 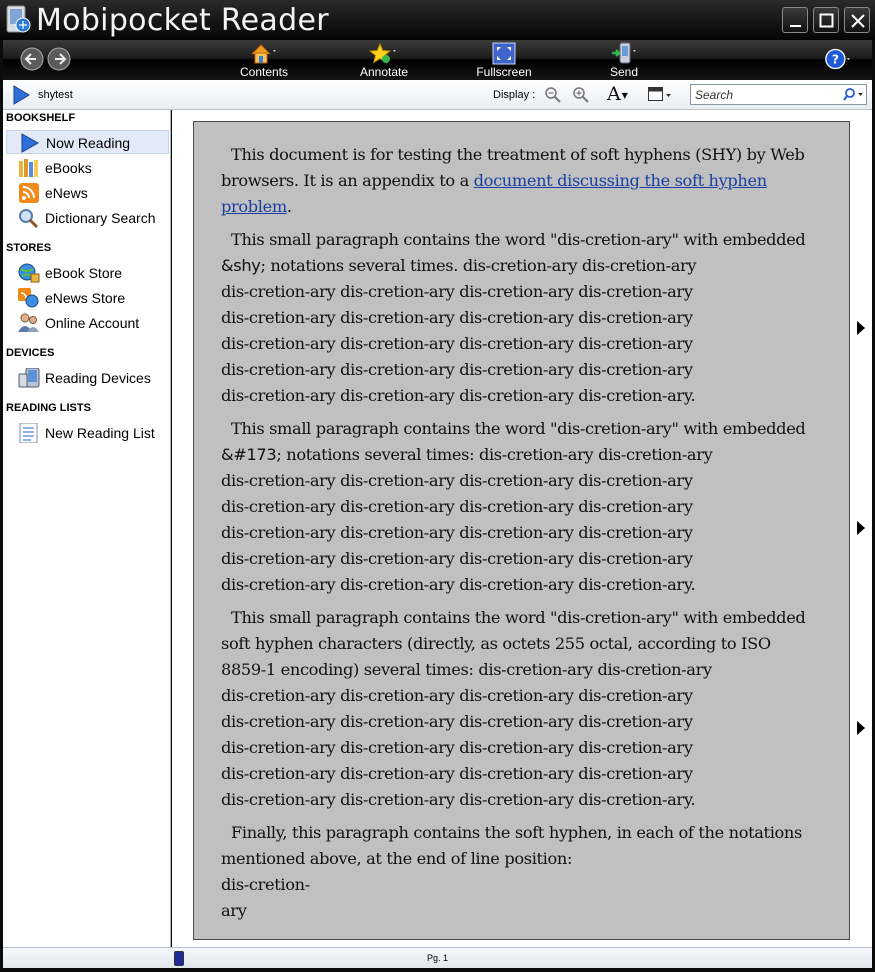 What do you see at coordinates (514, 95) in the screenshot?
I see `display-label: Display :` at bounding box center [514, 95].